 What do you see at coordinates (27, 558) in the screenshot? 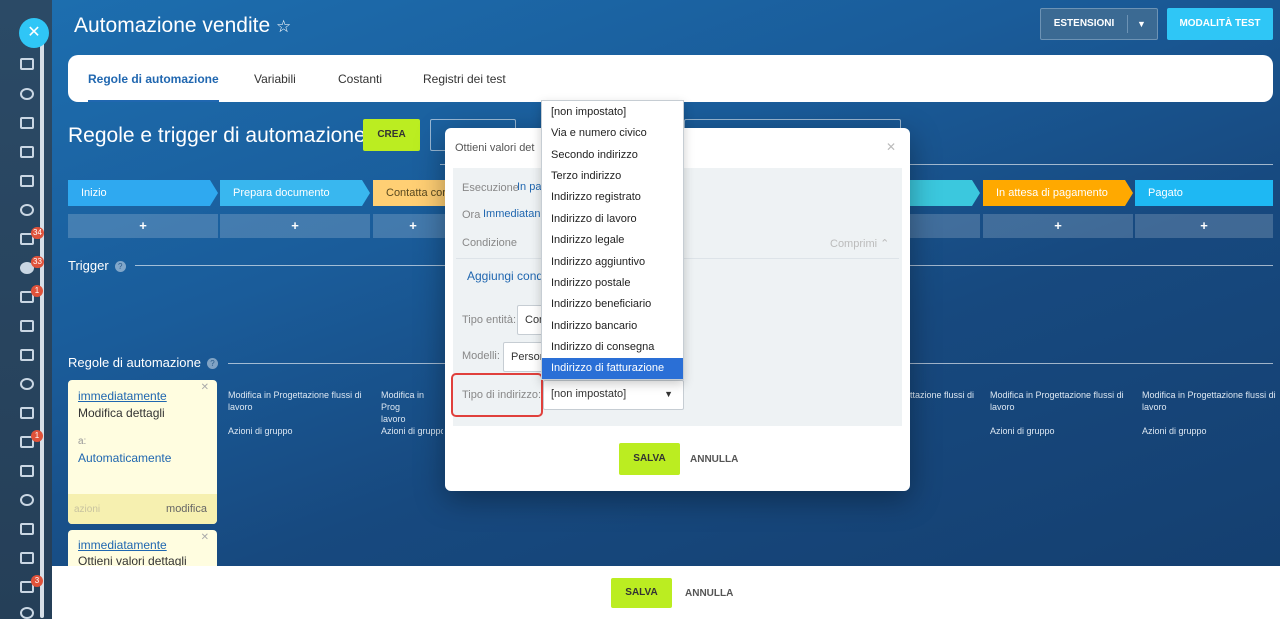
I see `chart-icon` at bounding box center [27, 558].